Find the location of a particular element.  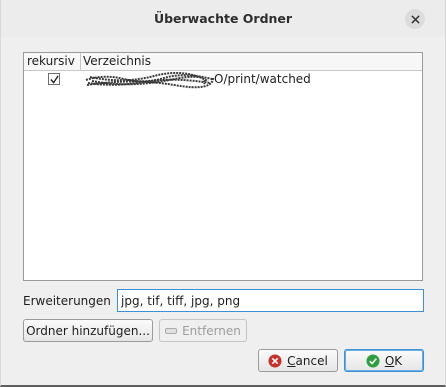

cancel-button: Cancel is located at coordinates (298, 360).